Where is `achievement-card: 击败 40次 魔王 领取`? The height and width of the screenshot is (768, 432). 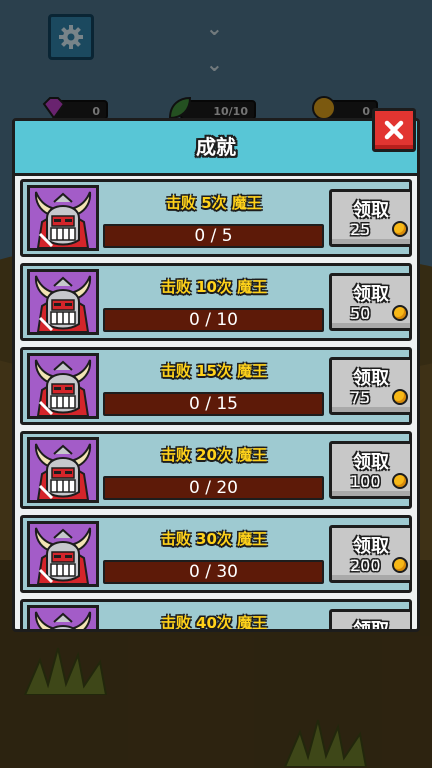
achievement-card: 击败 40次 魔王 领取 is located at coordinates (216, 615).